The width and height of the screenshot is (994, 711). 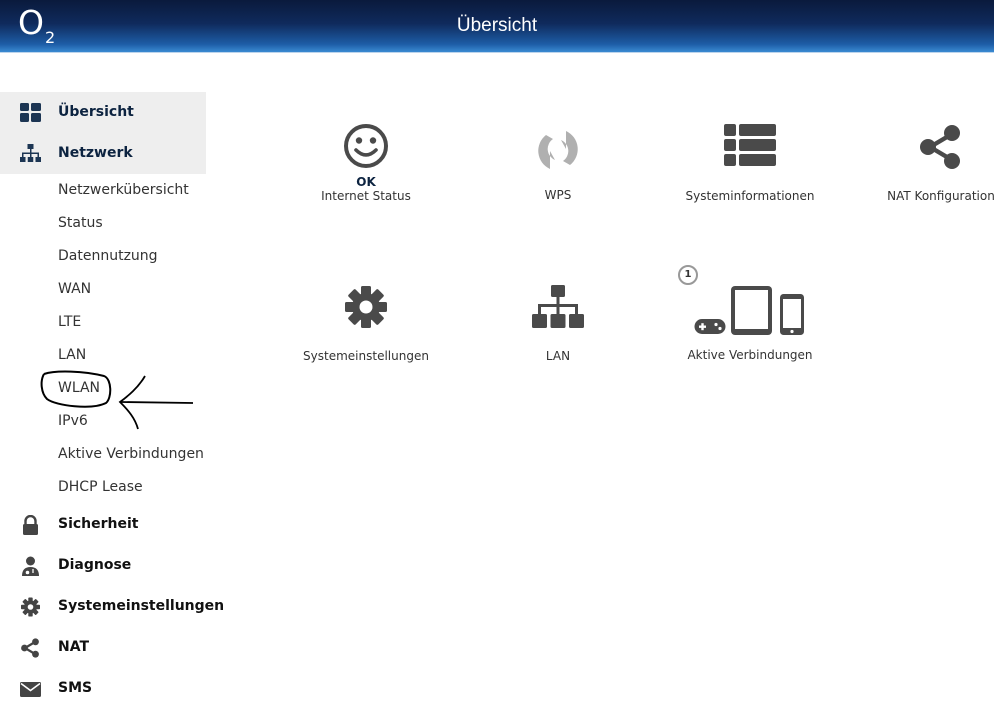 I want to click on tile-internet-status: OK Internet Status, so click(x=366, y=163).